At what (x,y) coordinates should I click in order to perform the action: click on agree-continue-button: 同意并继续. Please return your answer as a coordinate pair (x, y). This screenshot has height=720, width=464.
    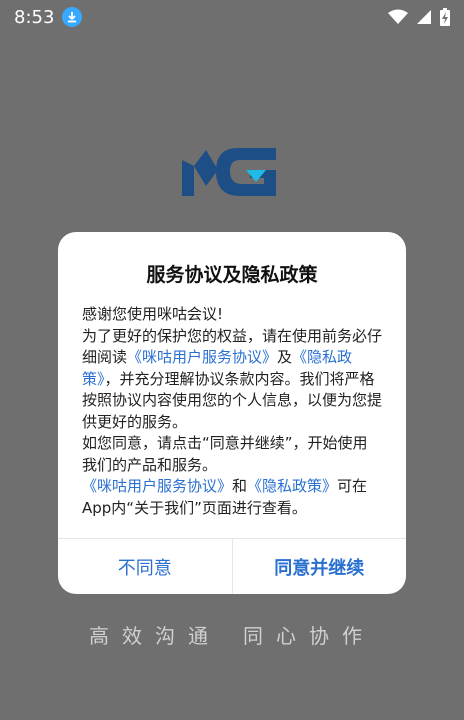
    Looking at the image, I should click on (320, 566).